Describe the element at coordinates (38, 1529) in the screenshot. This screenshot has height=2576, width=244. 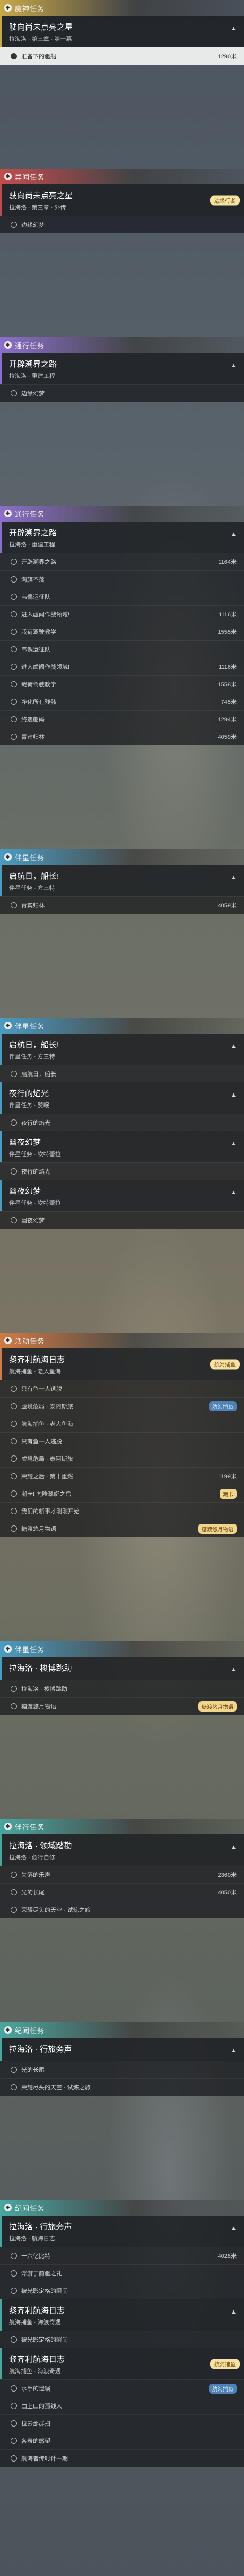
I see `step-label: 糖渡悠月物语` at that location.